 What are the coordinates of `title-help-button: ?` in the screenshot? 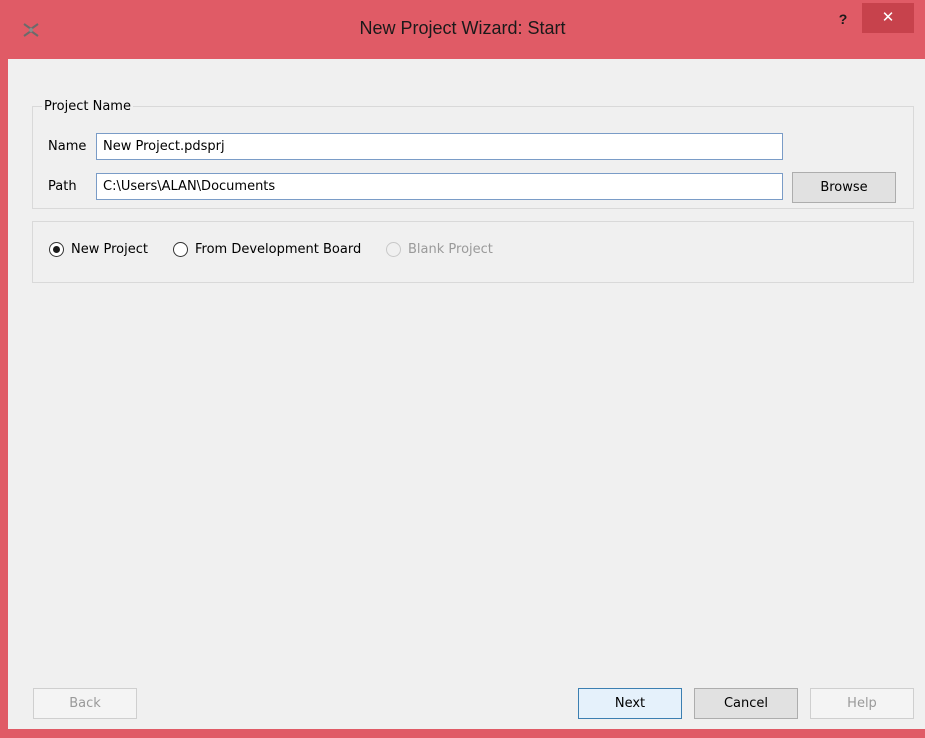 It's located at (843, 19).